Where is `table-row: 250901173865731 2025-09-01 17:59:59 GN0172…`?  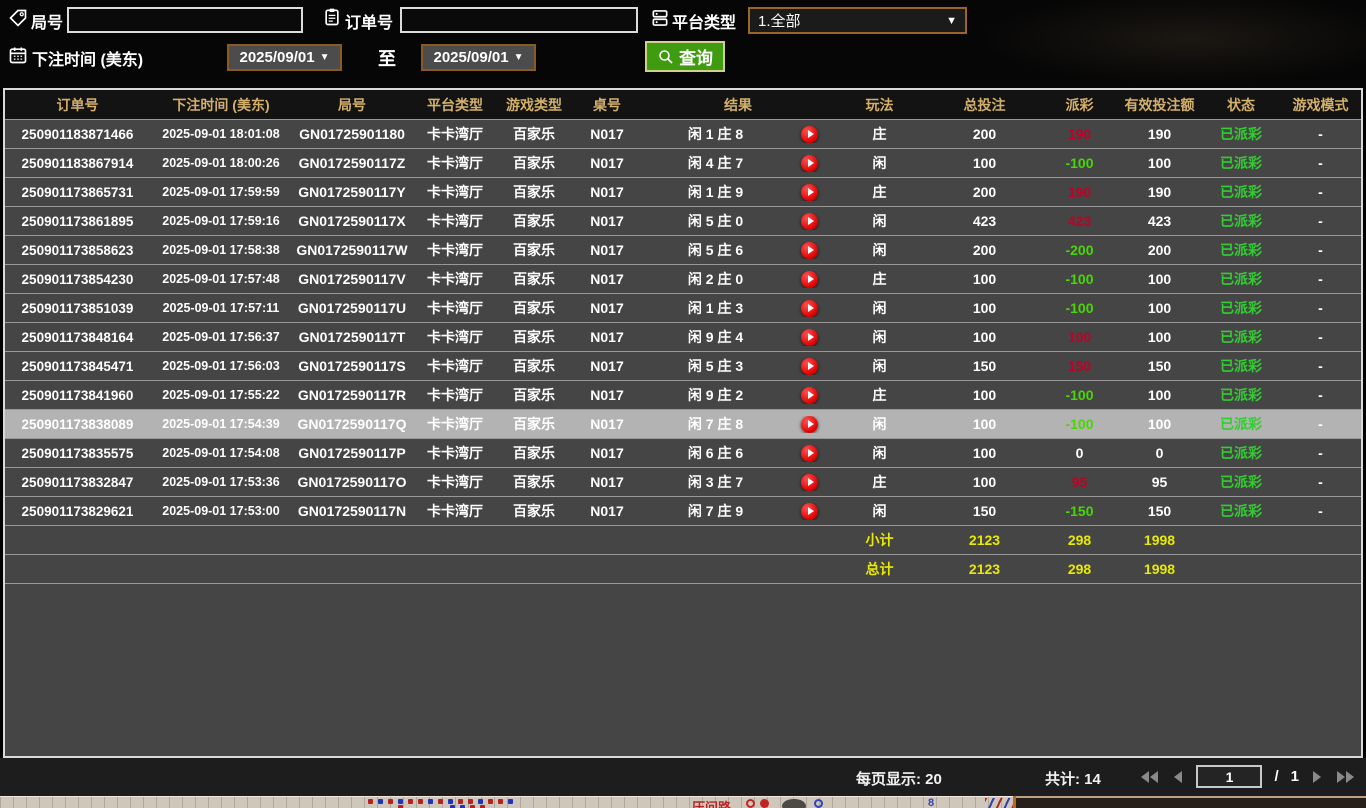
table-row: 250901173865731 2025-09-01 17:59:59 GN0172… is located at coordinates (683, 192).